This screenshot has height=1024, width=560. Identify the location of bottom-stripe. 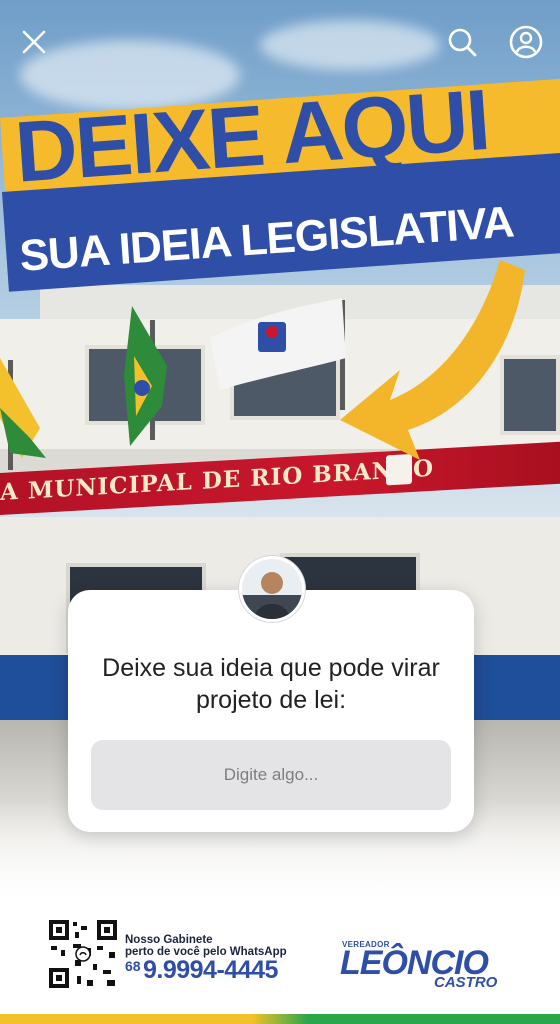
(280, 1019).